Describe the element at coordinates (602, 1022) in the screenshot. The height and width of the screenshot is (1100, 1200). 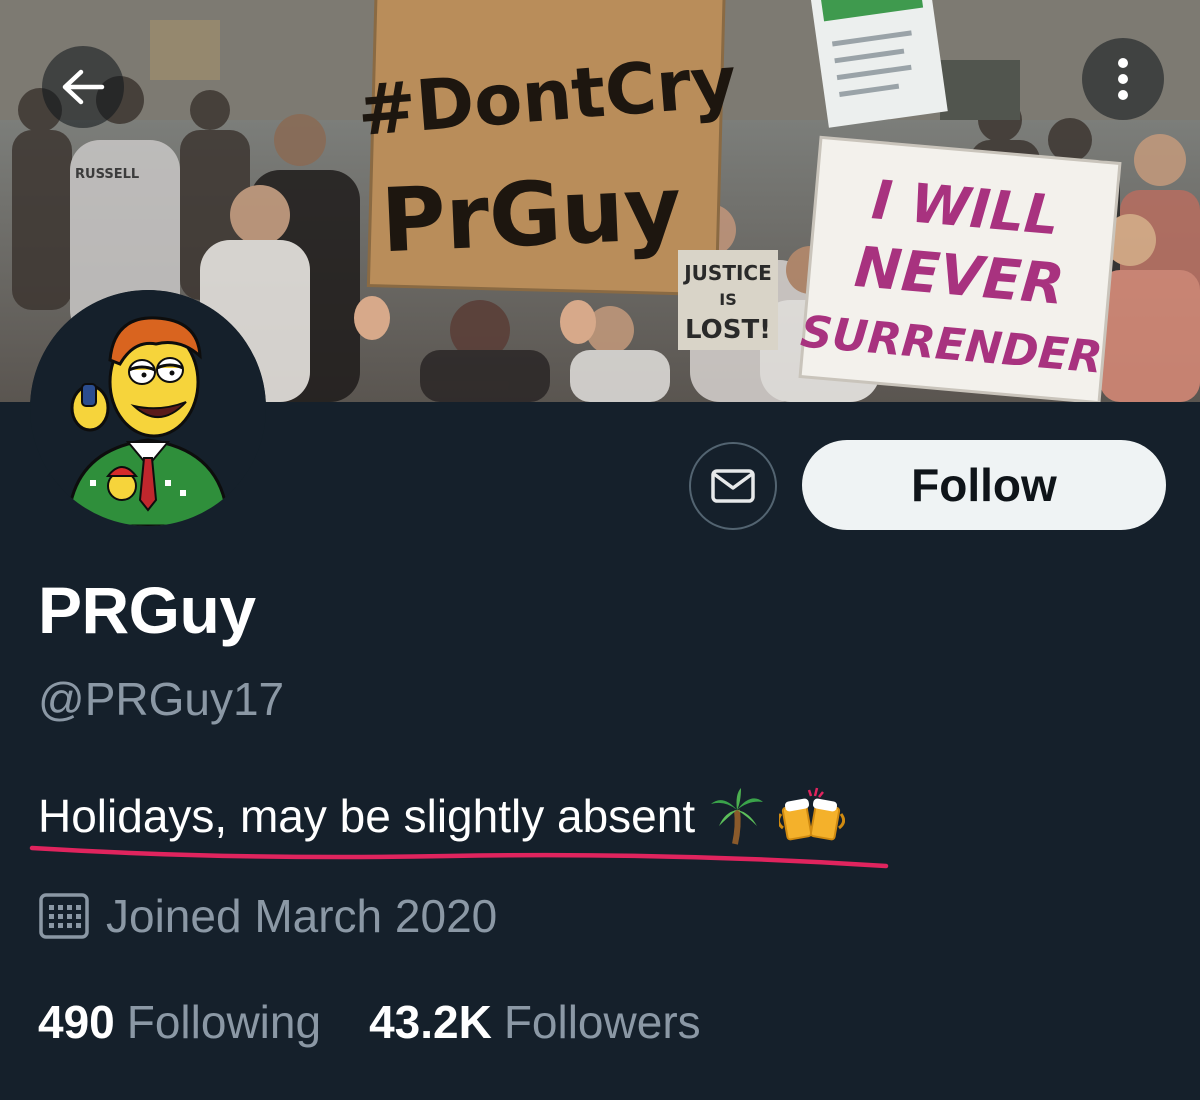
I see `followers-label: Followers` at that location.